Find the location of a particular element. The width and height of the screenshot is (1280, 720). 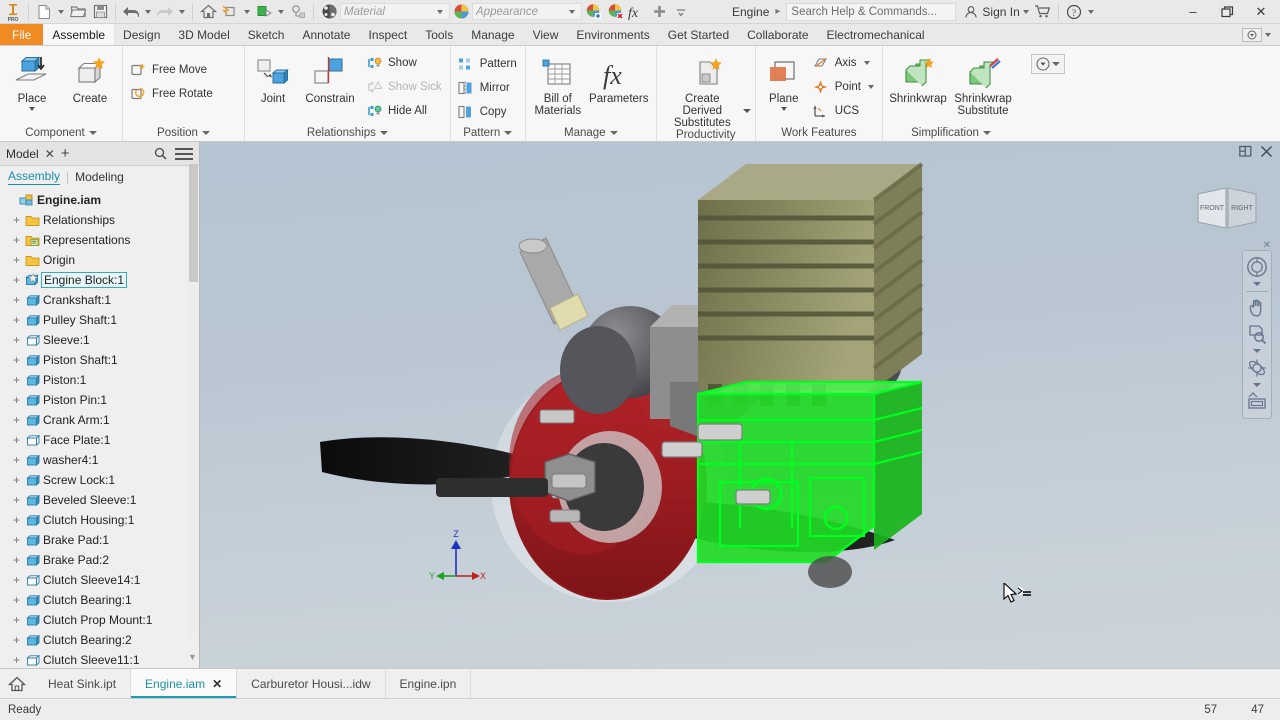

tree-node: + washer4:1 is located at coordinates (99, 460).